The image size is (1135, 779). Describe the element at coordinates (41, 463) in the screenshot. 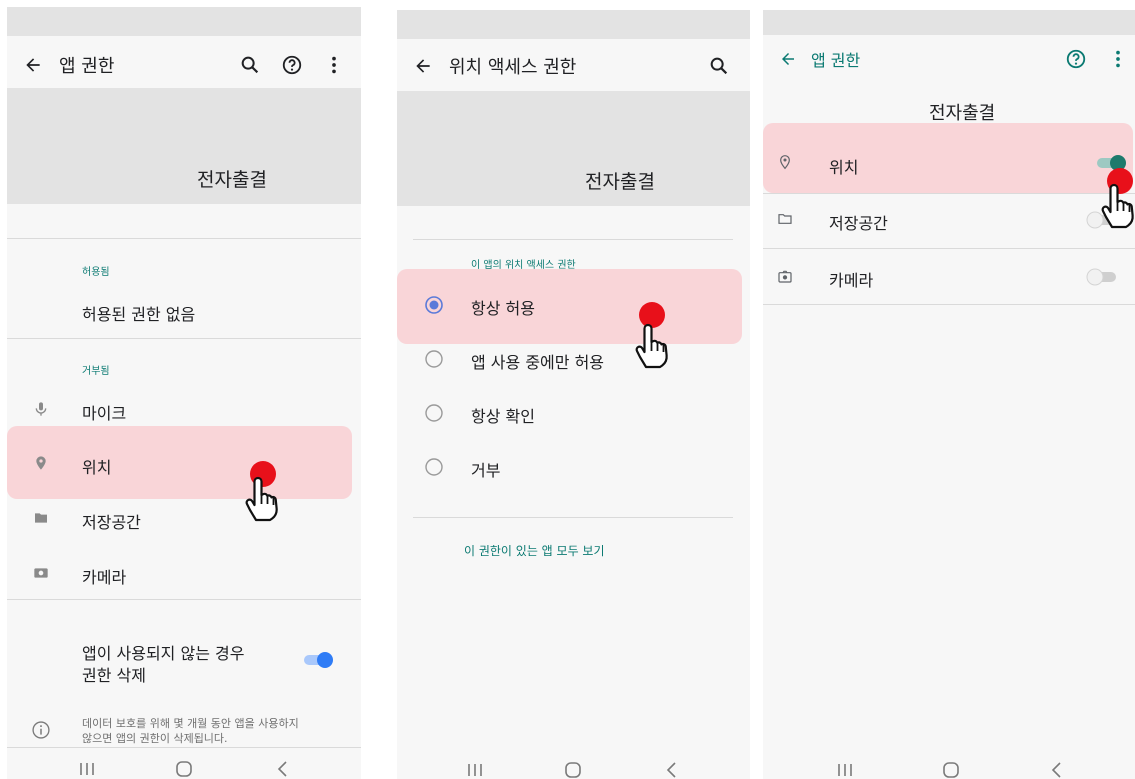

I see `location-pin-icon` at that location.